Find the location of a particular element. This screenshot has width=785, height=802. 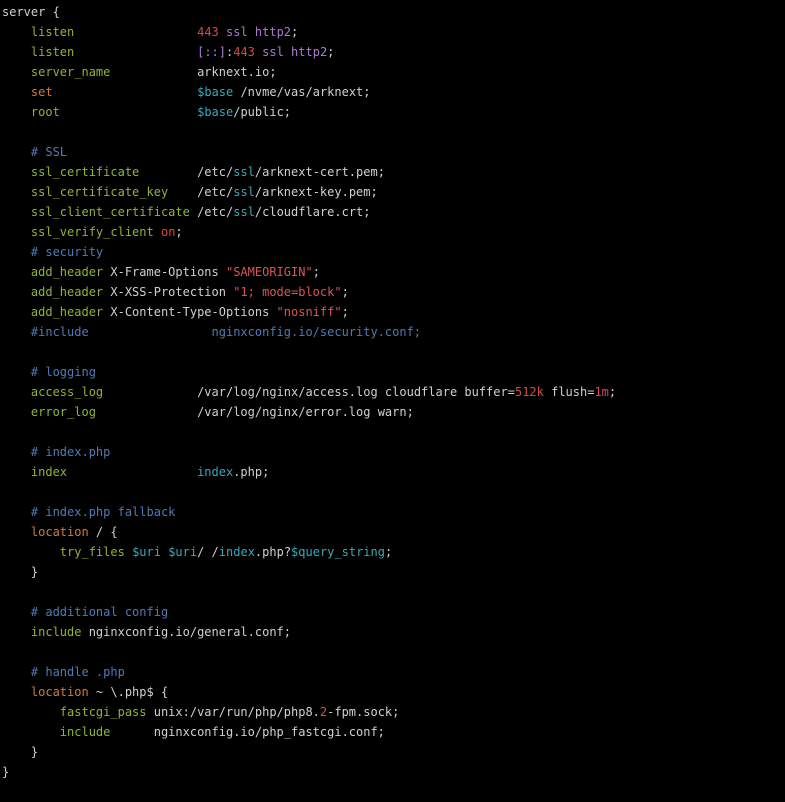

code-token: 512k is located at coordinates (529, 392).